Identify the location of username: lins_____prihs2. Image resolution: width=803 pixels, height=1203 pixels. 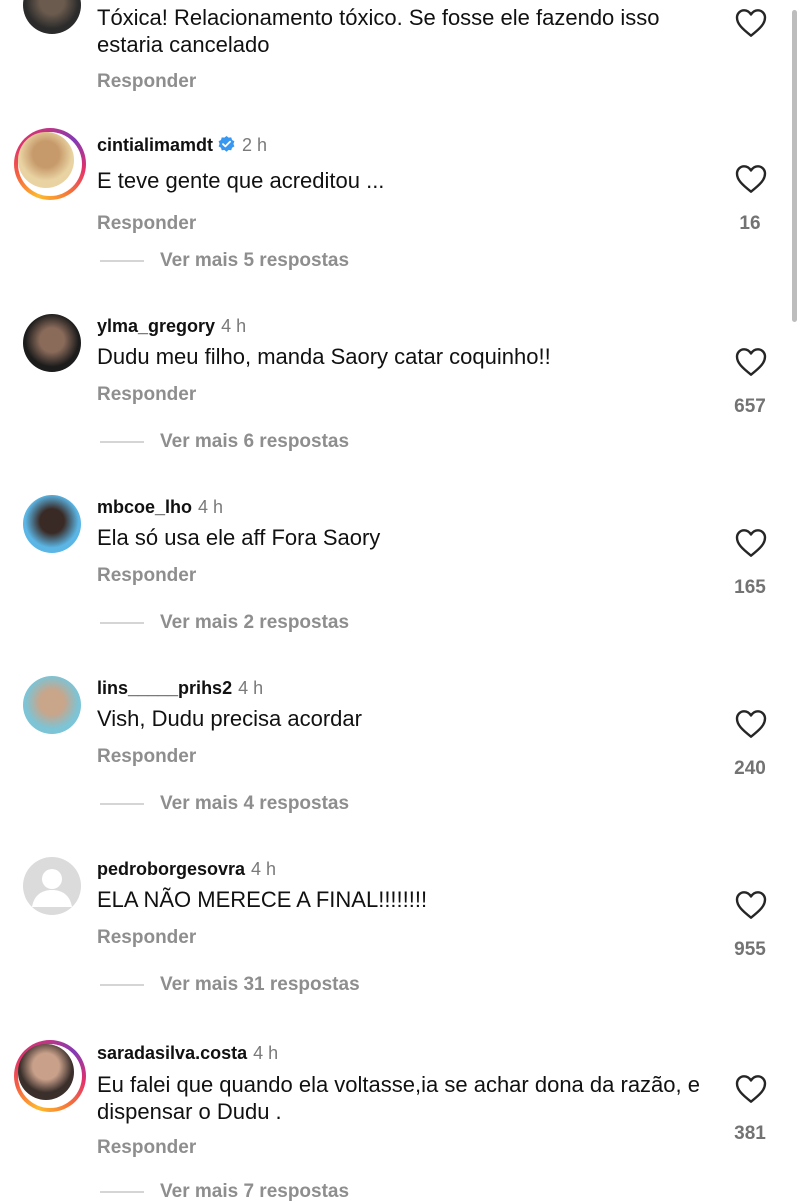
(164, 688).